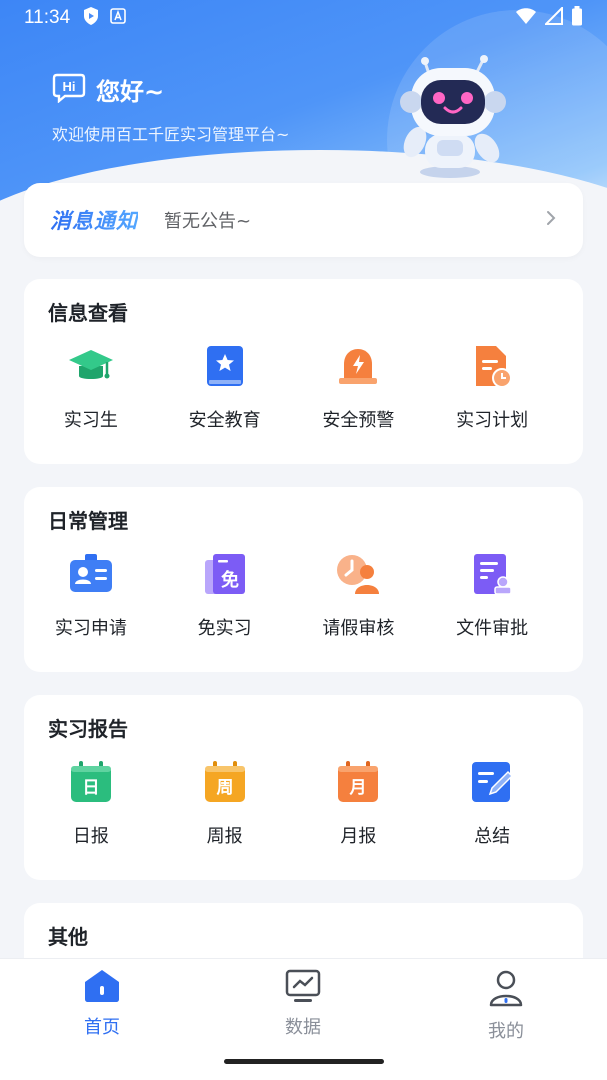 The width and height of the screenshot is (607, 1080). I want to click on grid-item-label: 实习计划, so click(492, 420).